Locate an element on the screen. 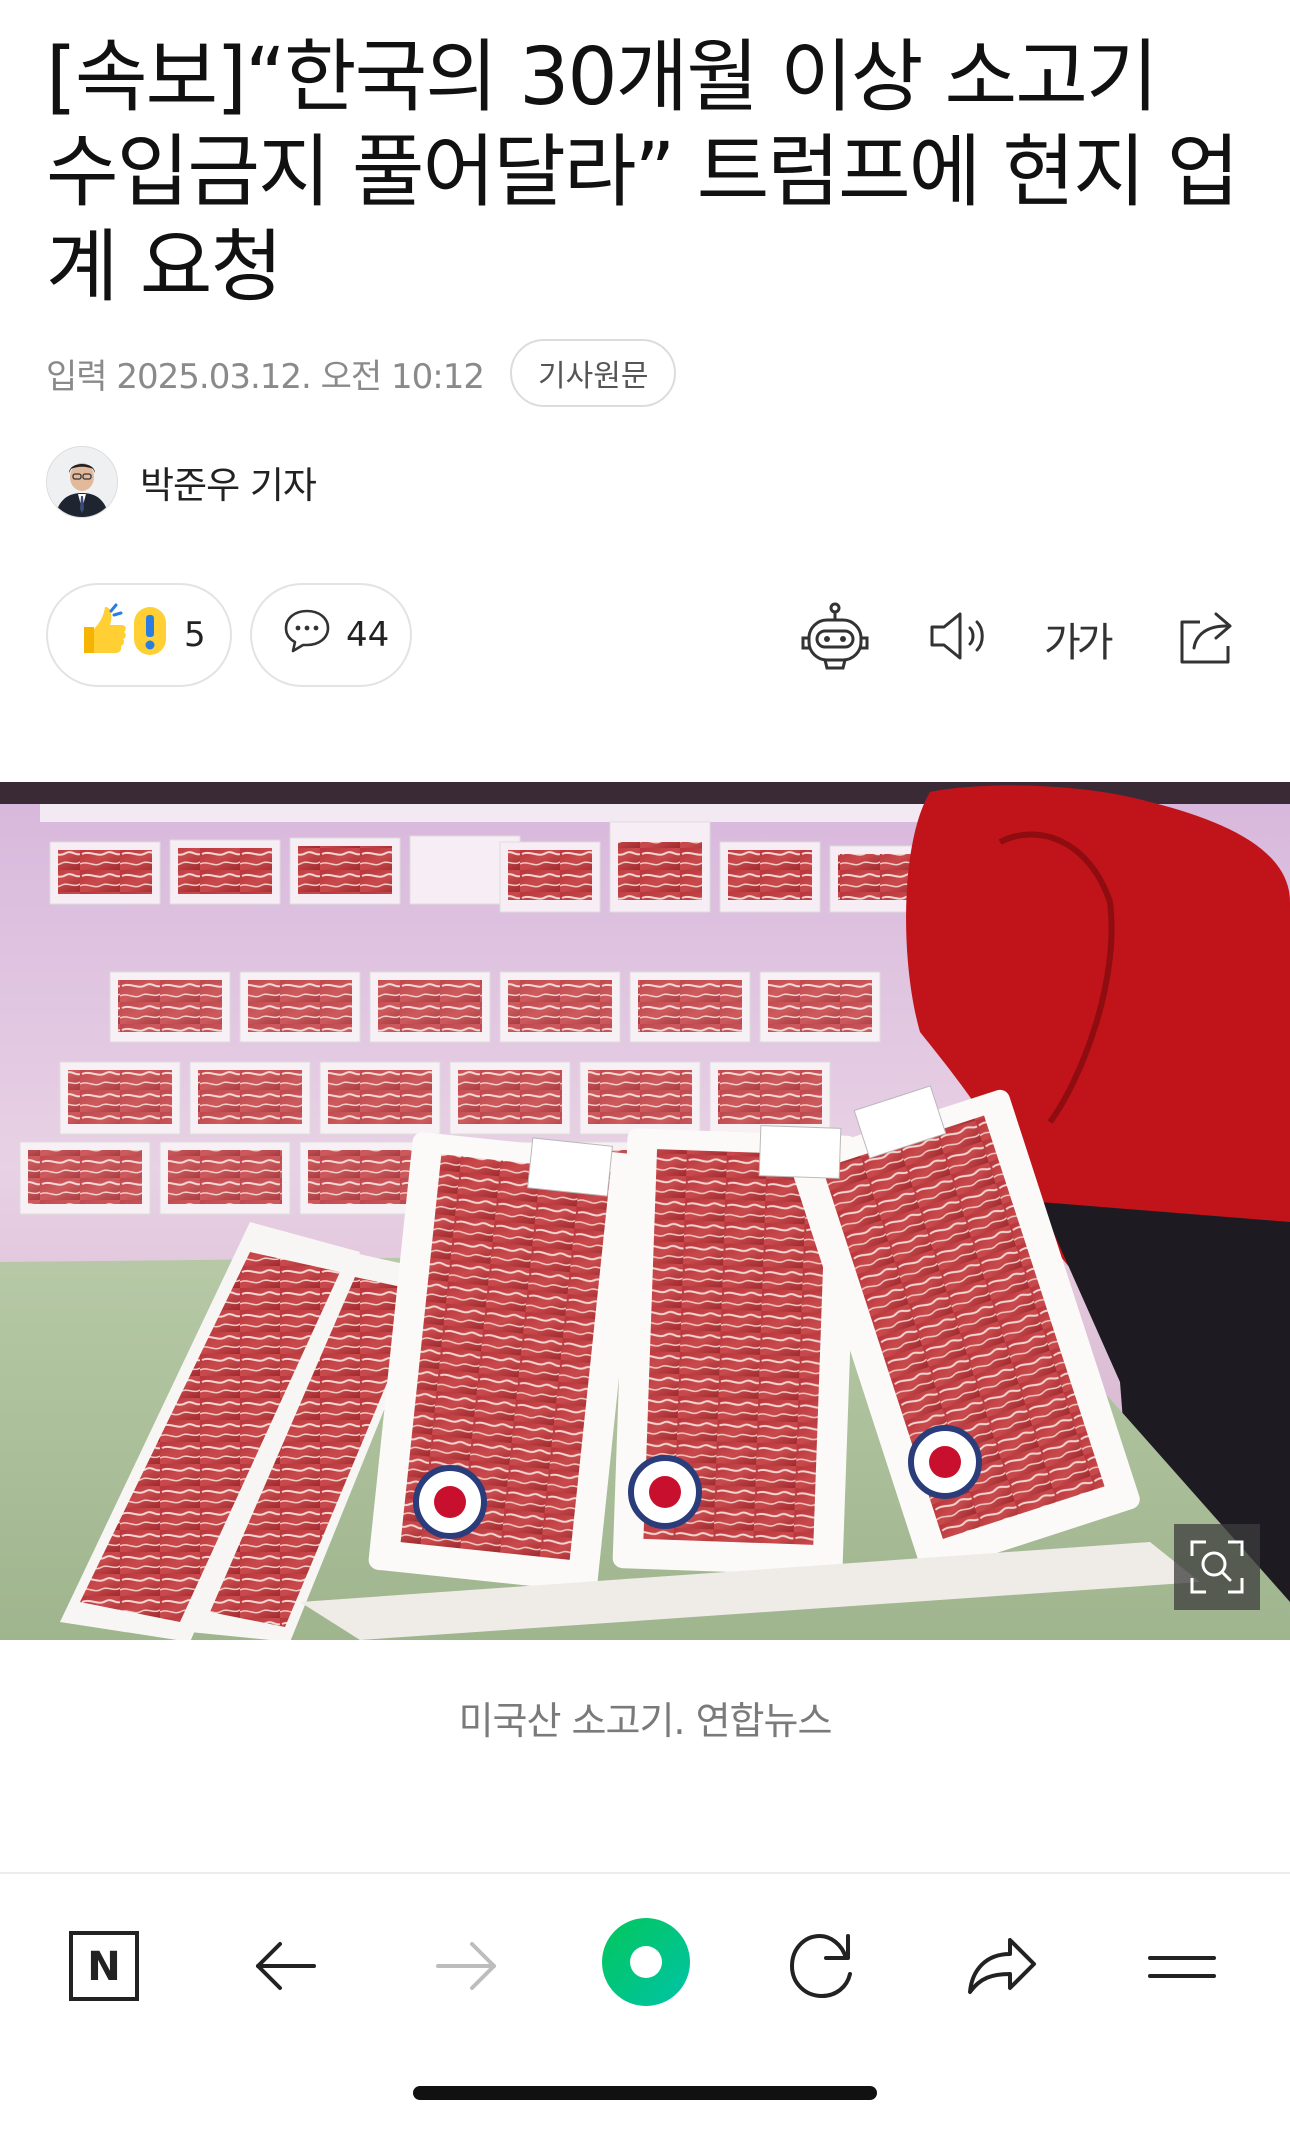 Image resolution: width=1290 pixels, height=2129 pixels. zoom-button is located at coordinates (1217, 1567).